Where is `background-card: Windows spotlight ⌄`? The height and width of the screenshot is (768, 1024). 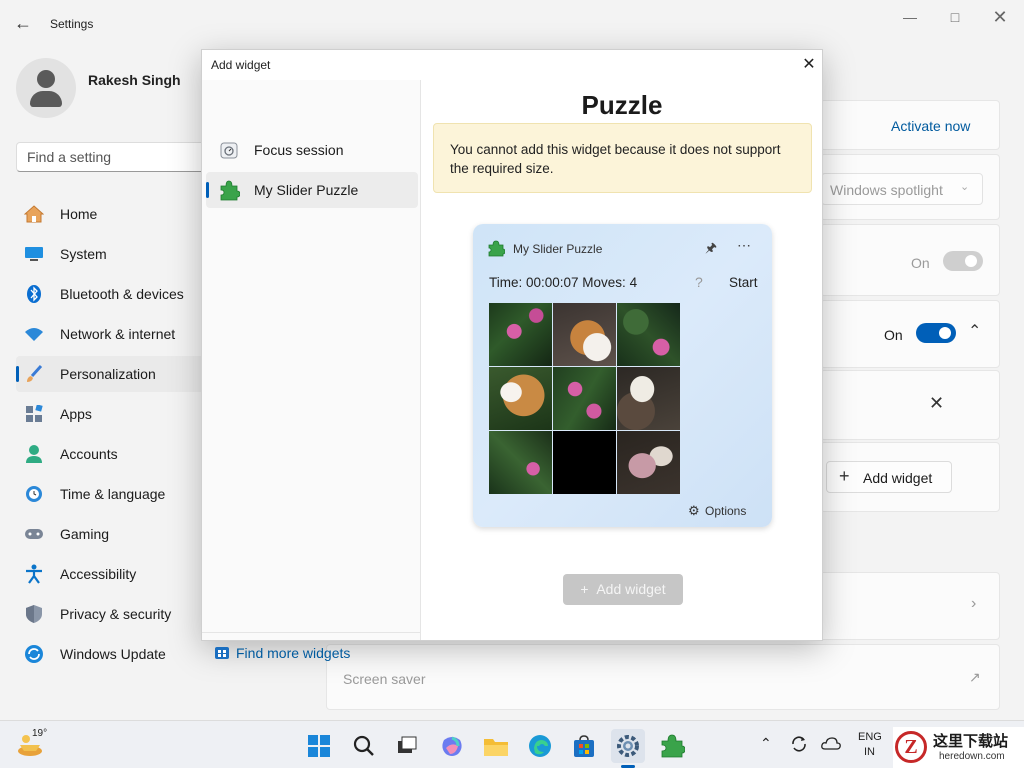 background-card: Windows spotlight ⌄ is located at coordinates (910, 187).